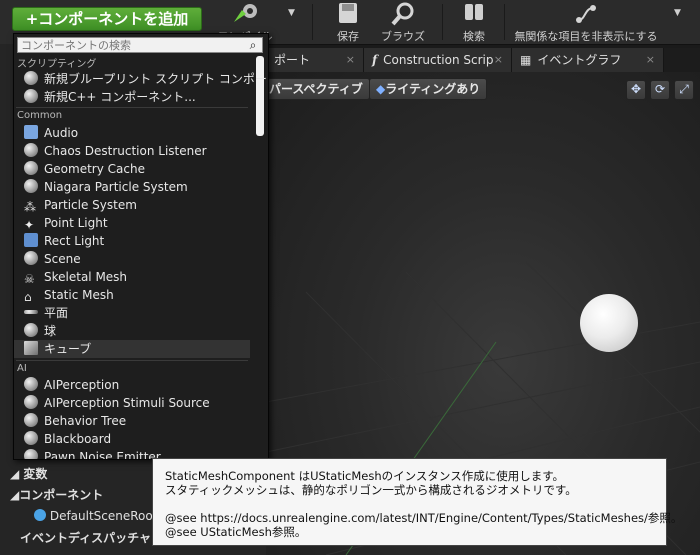  What do you see at coordinates (90, 495) in the screenshot?
I see `components-section: ◢コンポーネント` at bounding box center [90, 495].